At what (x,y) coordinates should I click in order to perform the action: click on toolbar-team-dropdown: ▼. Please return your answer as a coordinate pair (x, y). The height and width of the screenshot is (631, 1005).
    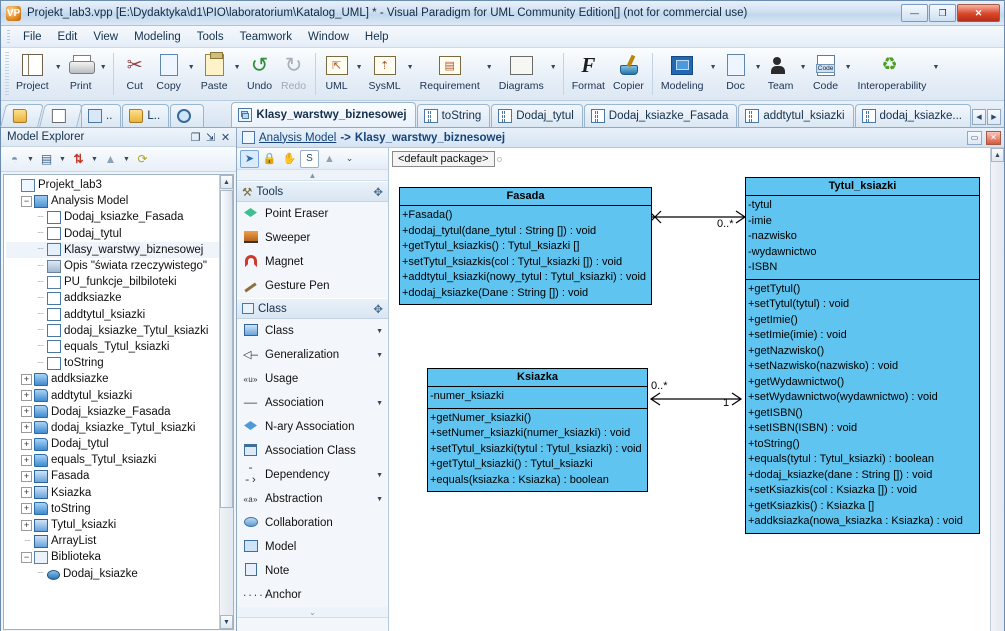
    Looking at the image, I should click on (803, 74).